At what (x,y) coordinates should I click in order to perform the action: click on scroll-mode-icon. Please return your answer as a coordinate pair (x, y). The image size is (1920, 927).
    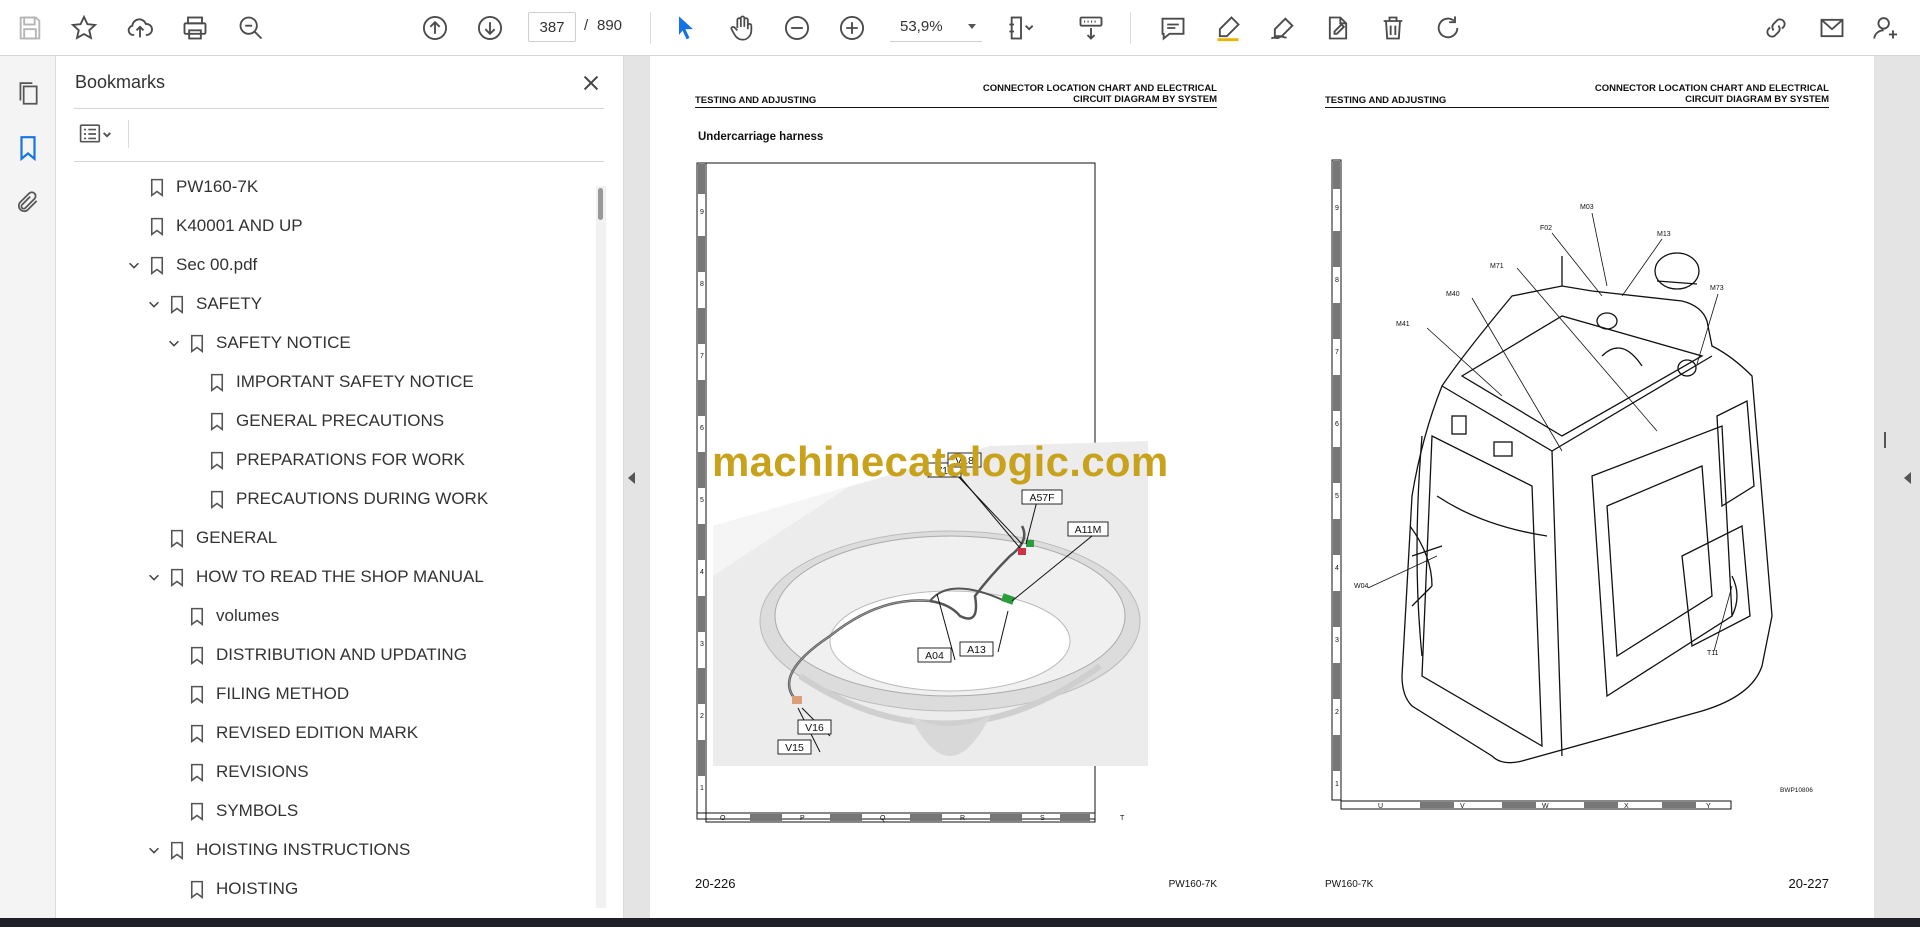
    Looking at the image, I should click on (1091, 28).